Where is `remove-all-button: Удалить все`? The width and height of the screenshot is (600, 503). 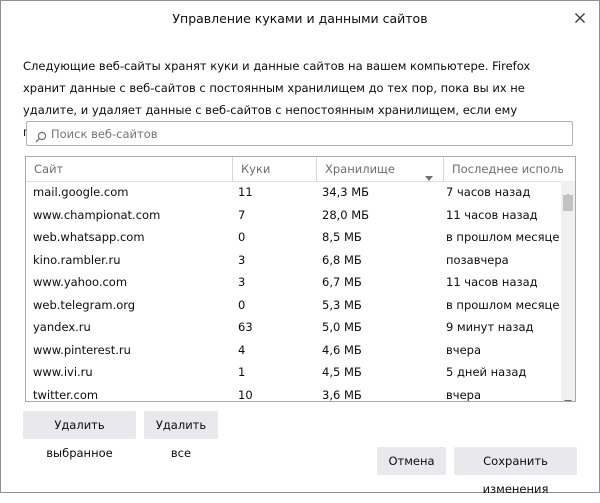 remove-all-button: Удалить все is located at coordinates (181, 435).